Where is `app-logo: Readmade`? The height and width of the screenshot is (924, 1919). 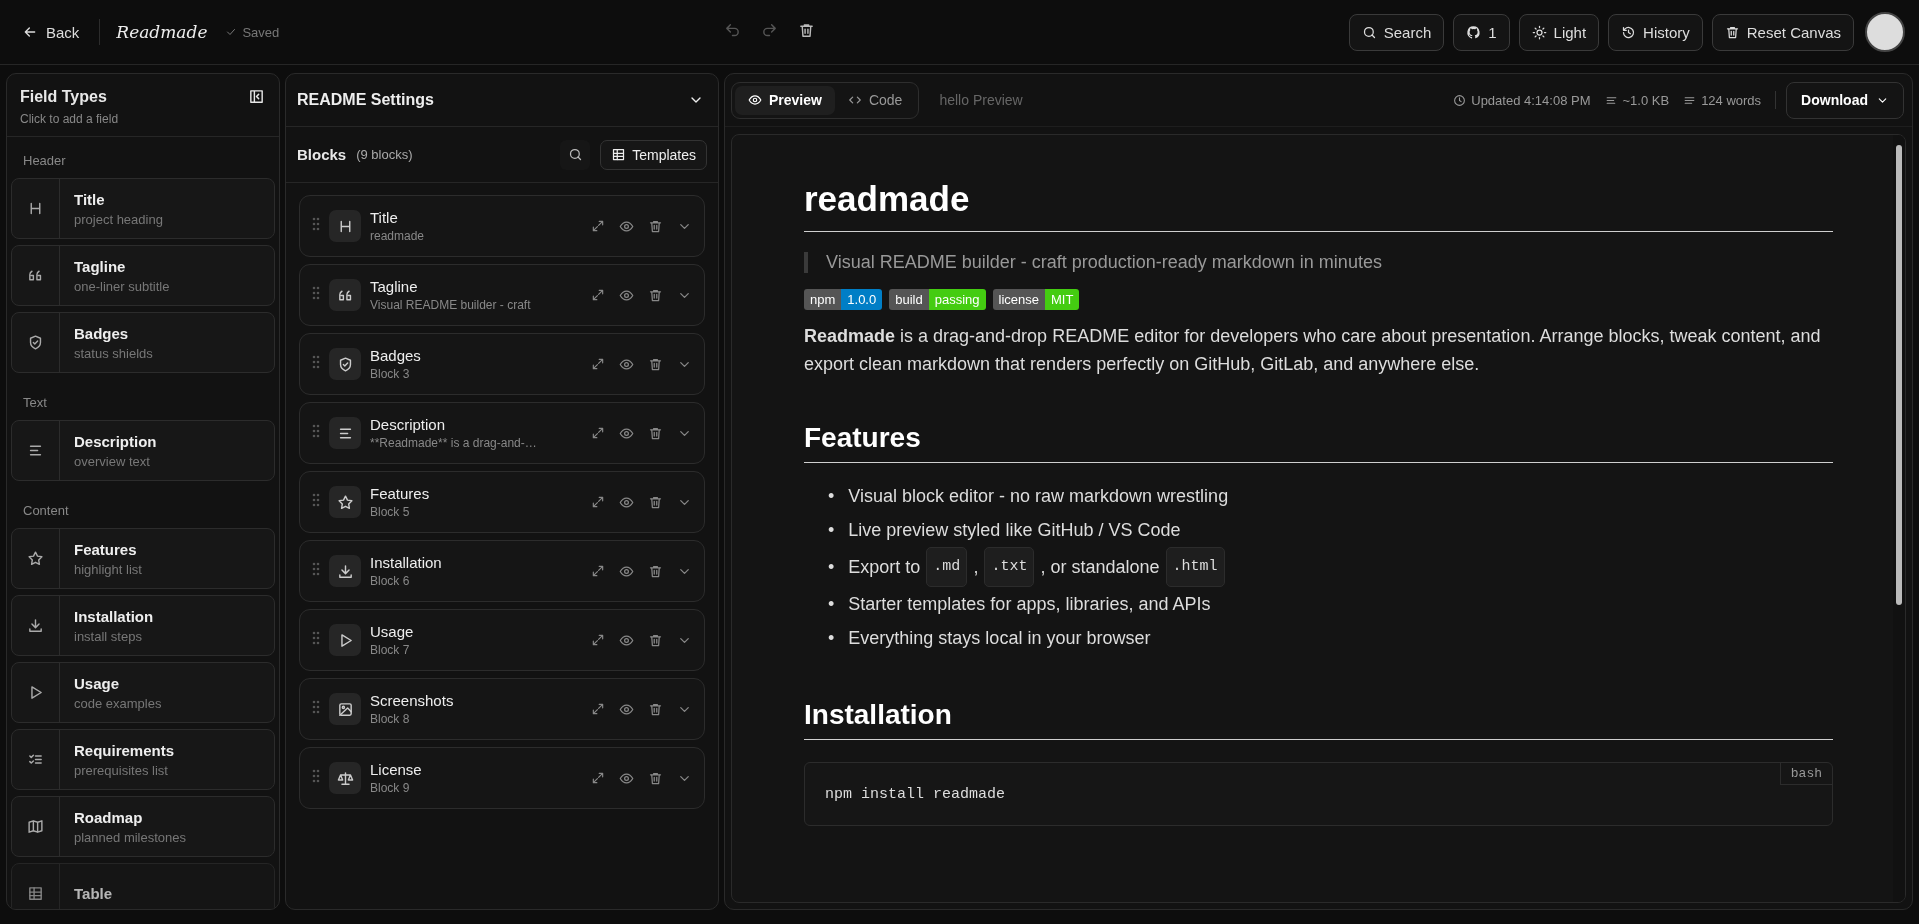 app-logo: Readmade is located at coordinates (162, 32).